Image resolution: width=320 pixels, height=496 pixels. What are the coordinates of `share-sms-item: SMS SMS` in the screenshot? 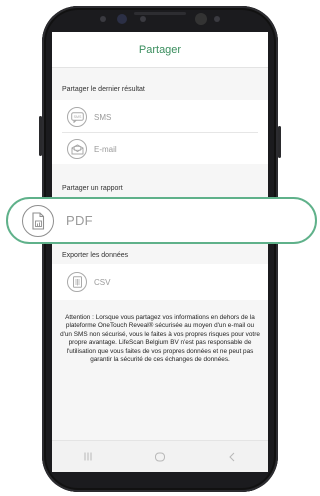 It's located at (160, 117).